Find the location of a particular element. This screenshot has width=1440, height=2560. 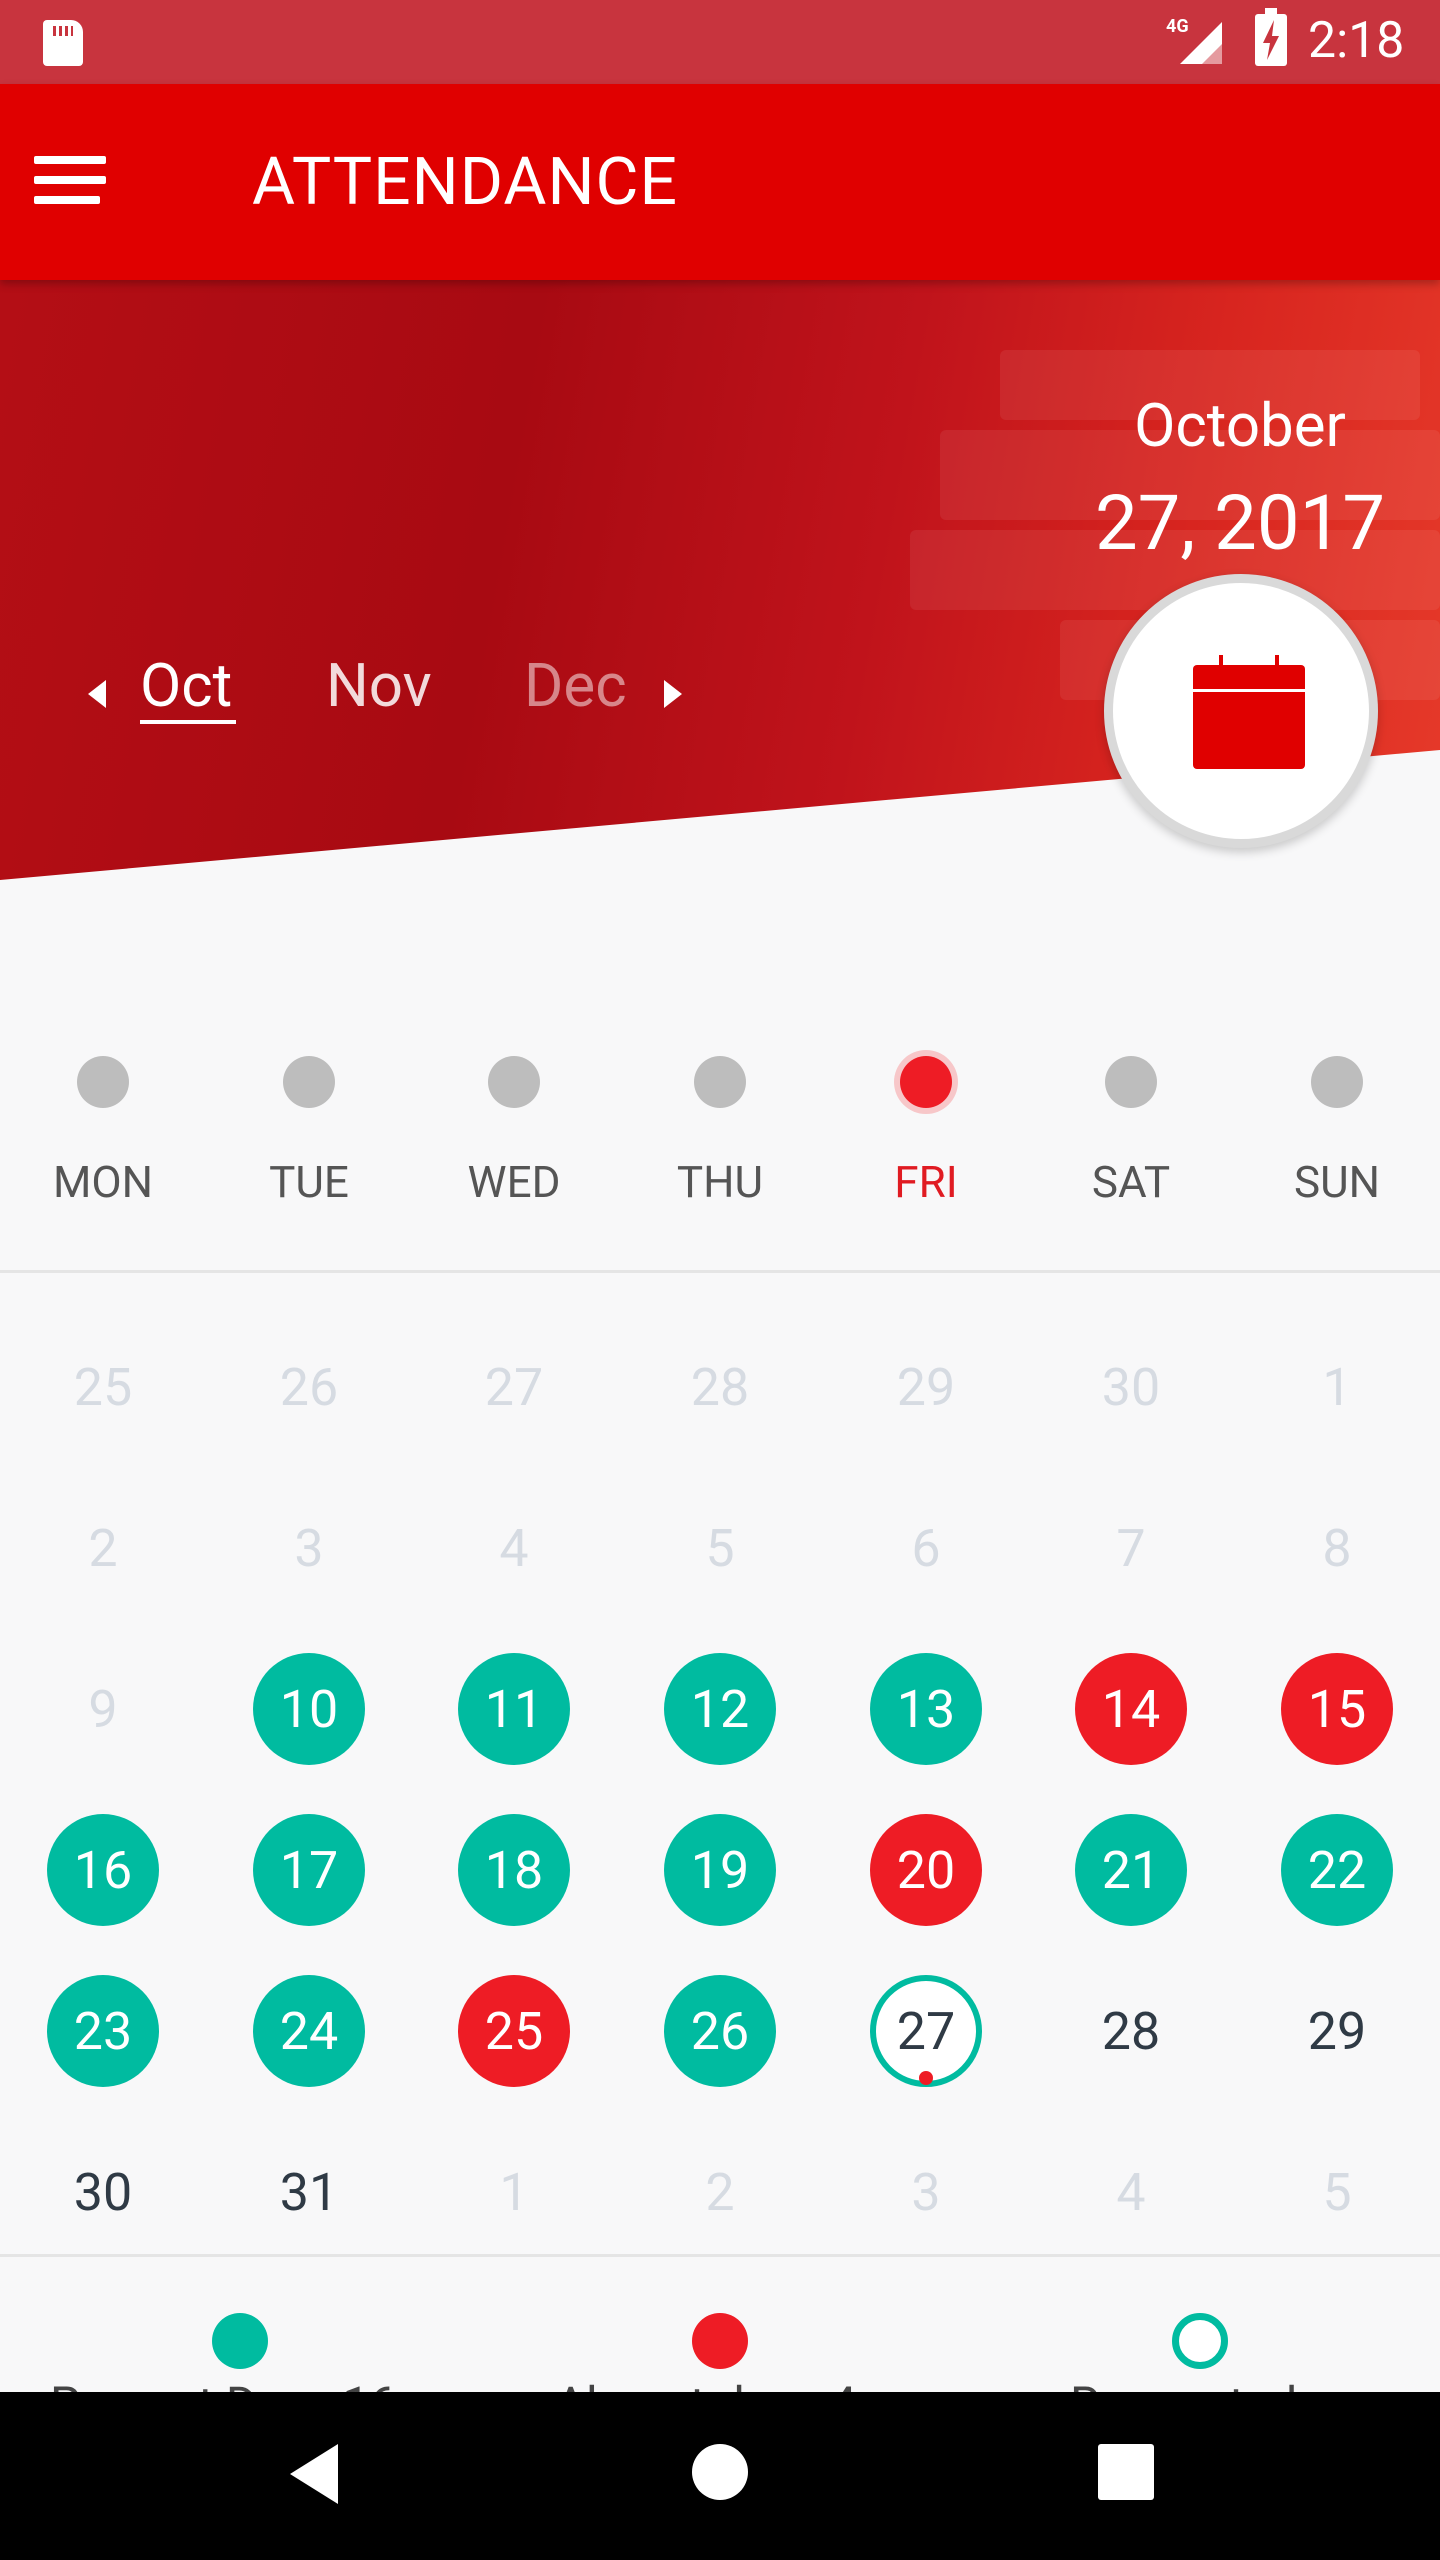

prev-month-arrow-icon is located at coordinates (97, 694).